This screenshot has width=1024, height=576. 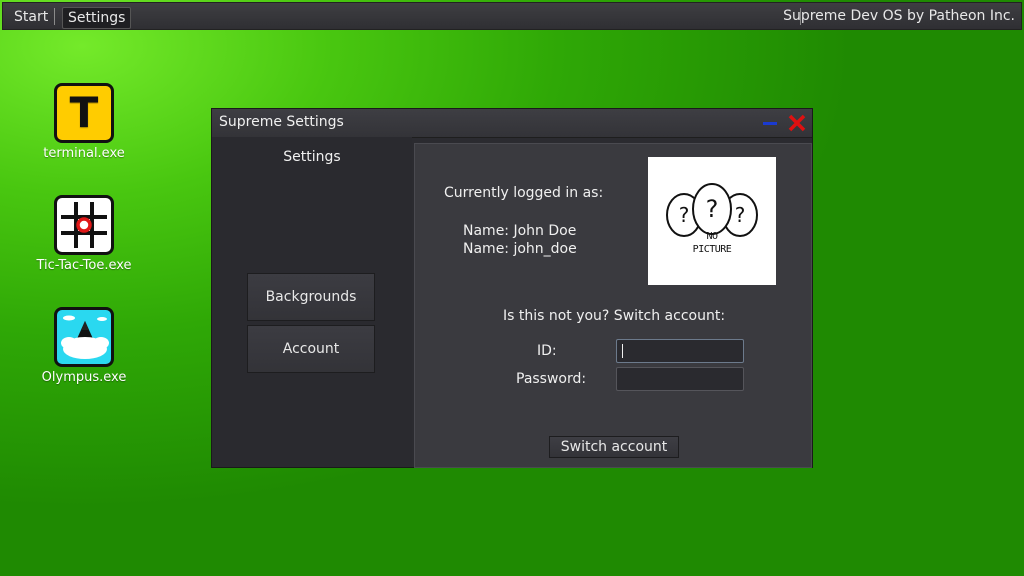 What do you see at coordinates (547, 351) in the screenshot?
I see `id-label: ID:` at bounding box center [547, 351].